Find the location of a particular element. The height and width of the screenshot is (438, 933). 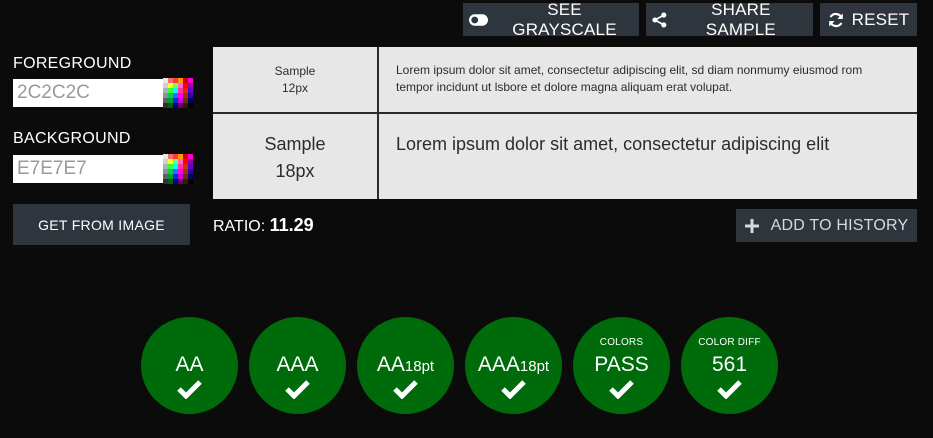

aaa-label: AAA is located at coordinates (297, 364).